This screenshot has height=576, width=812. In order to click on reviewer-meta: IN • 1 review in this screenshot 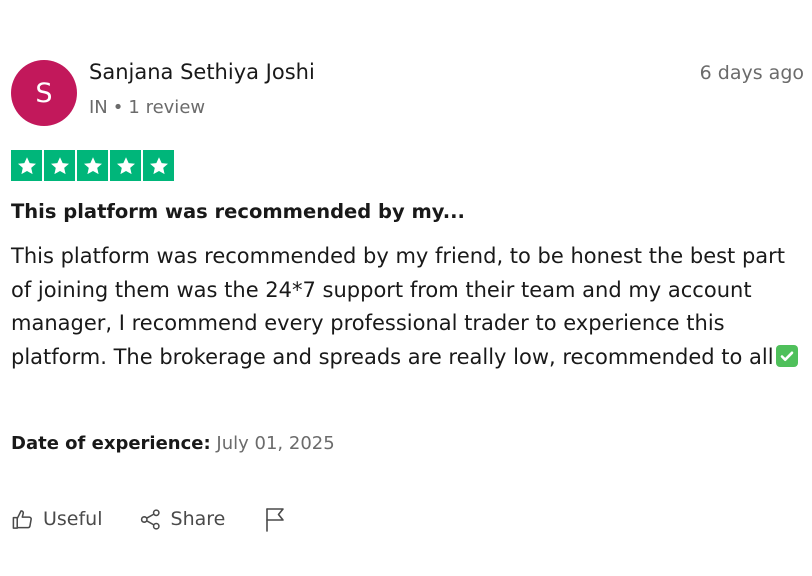, I will do `click(147, 107)`.